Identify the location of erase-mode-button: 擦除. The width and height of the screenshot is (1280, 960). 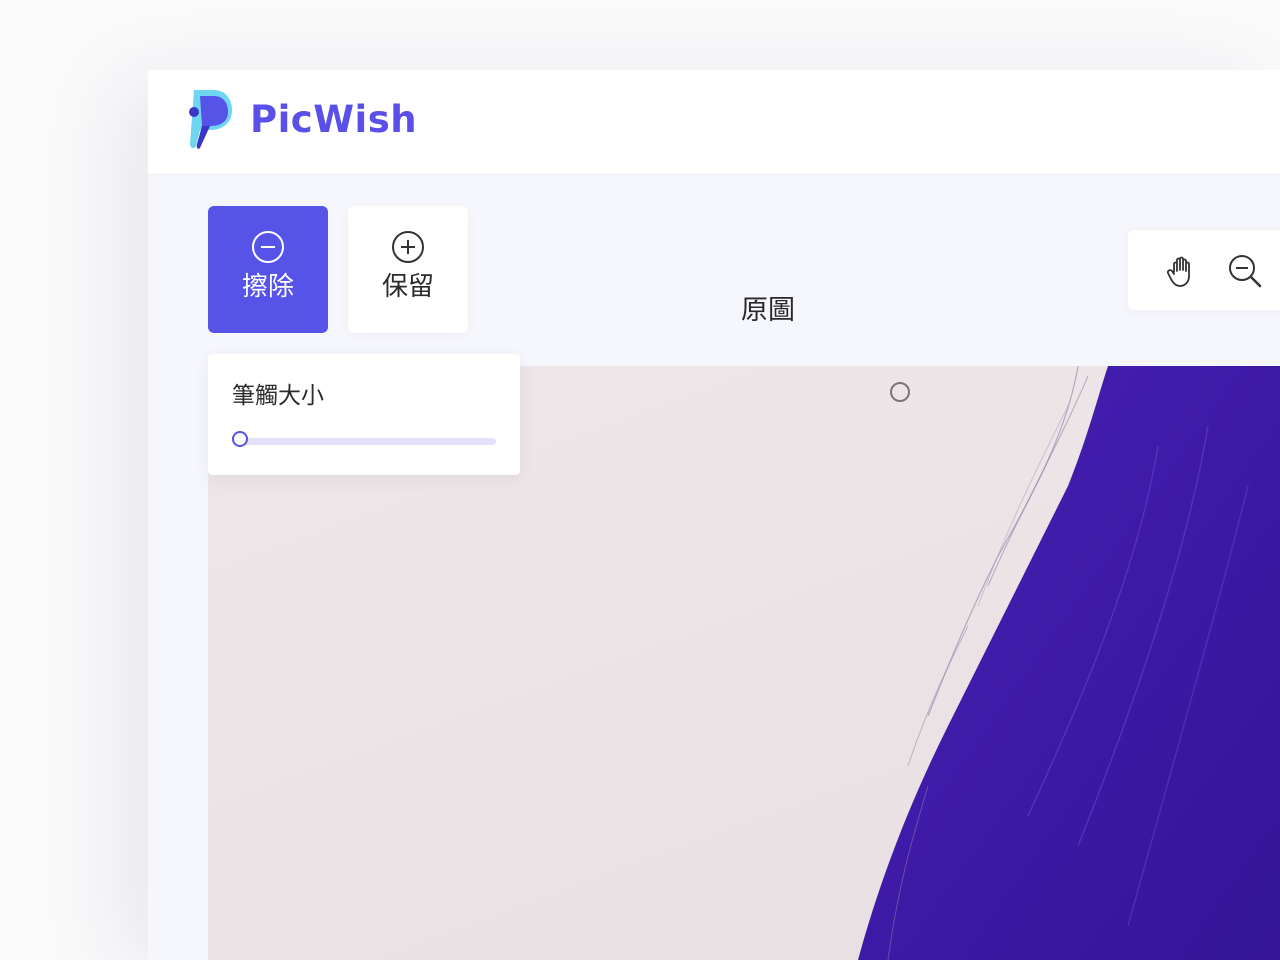
(268, 269).